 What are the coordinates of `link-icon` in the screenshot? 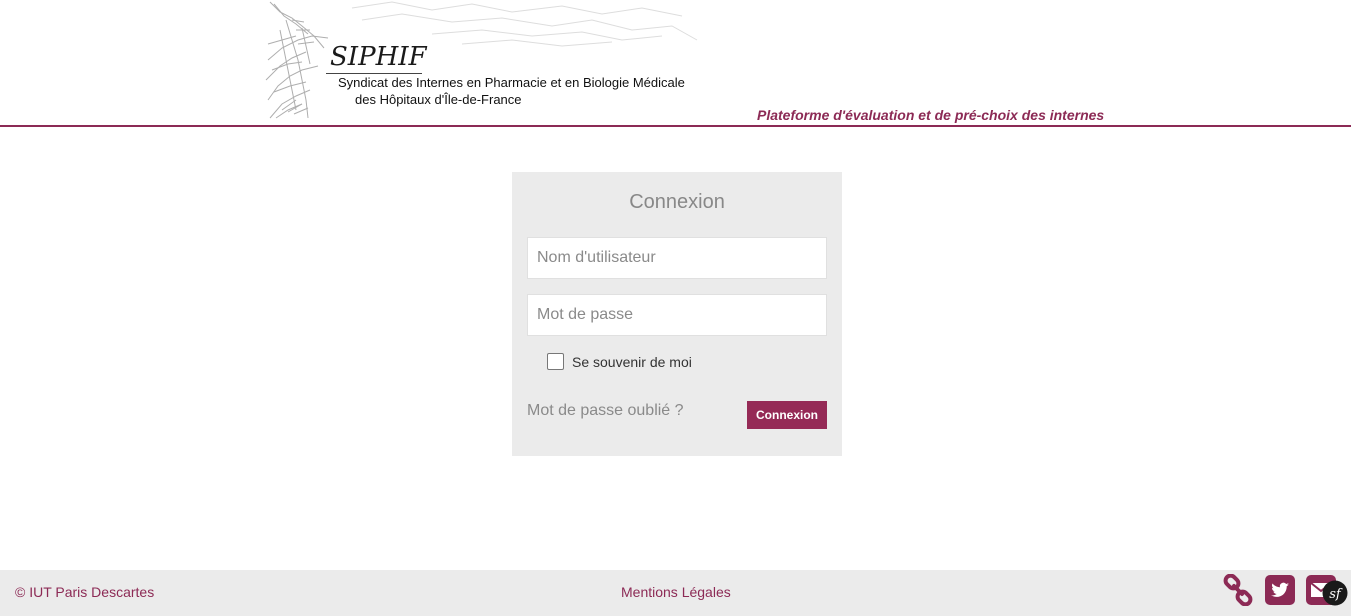 It's located at (1238, 590).